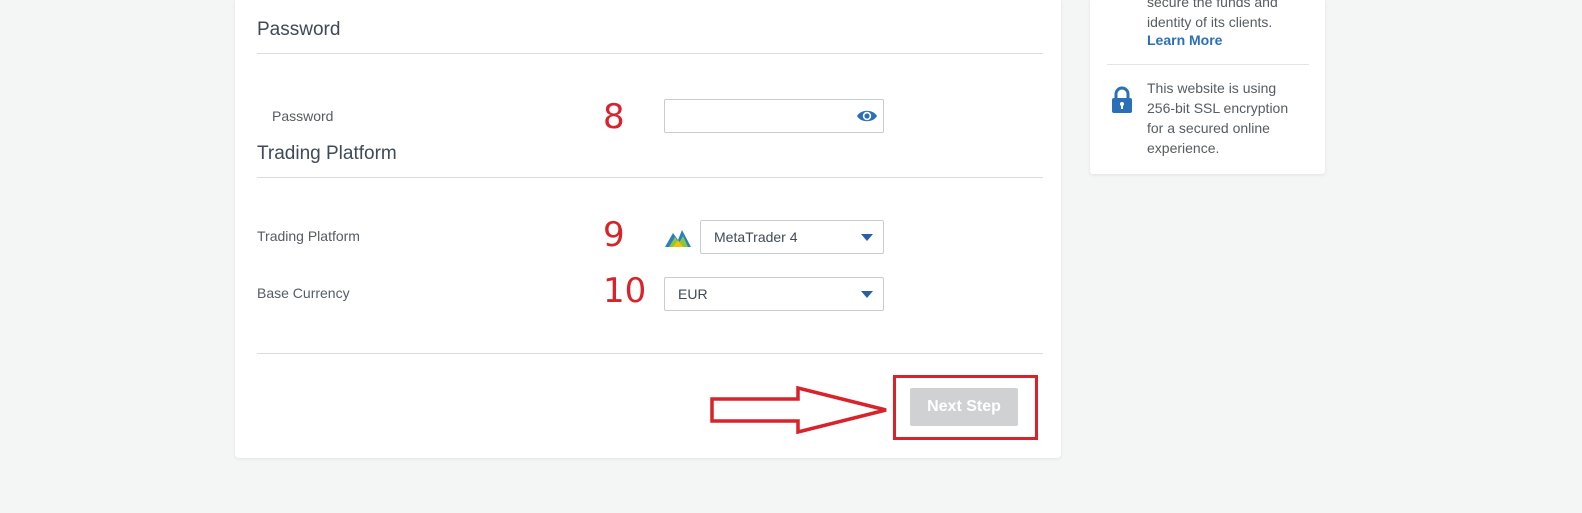 The height and width of the screenshot is (513, 1582). I want to click on eye-icon, so click(867, 116).